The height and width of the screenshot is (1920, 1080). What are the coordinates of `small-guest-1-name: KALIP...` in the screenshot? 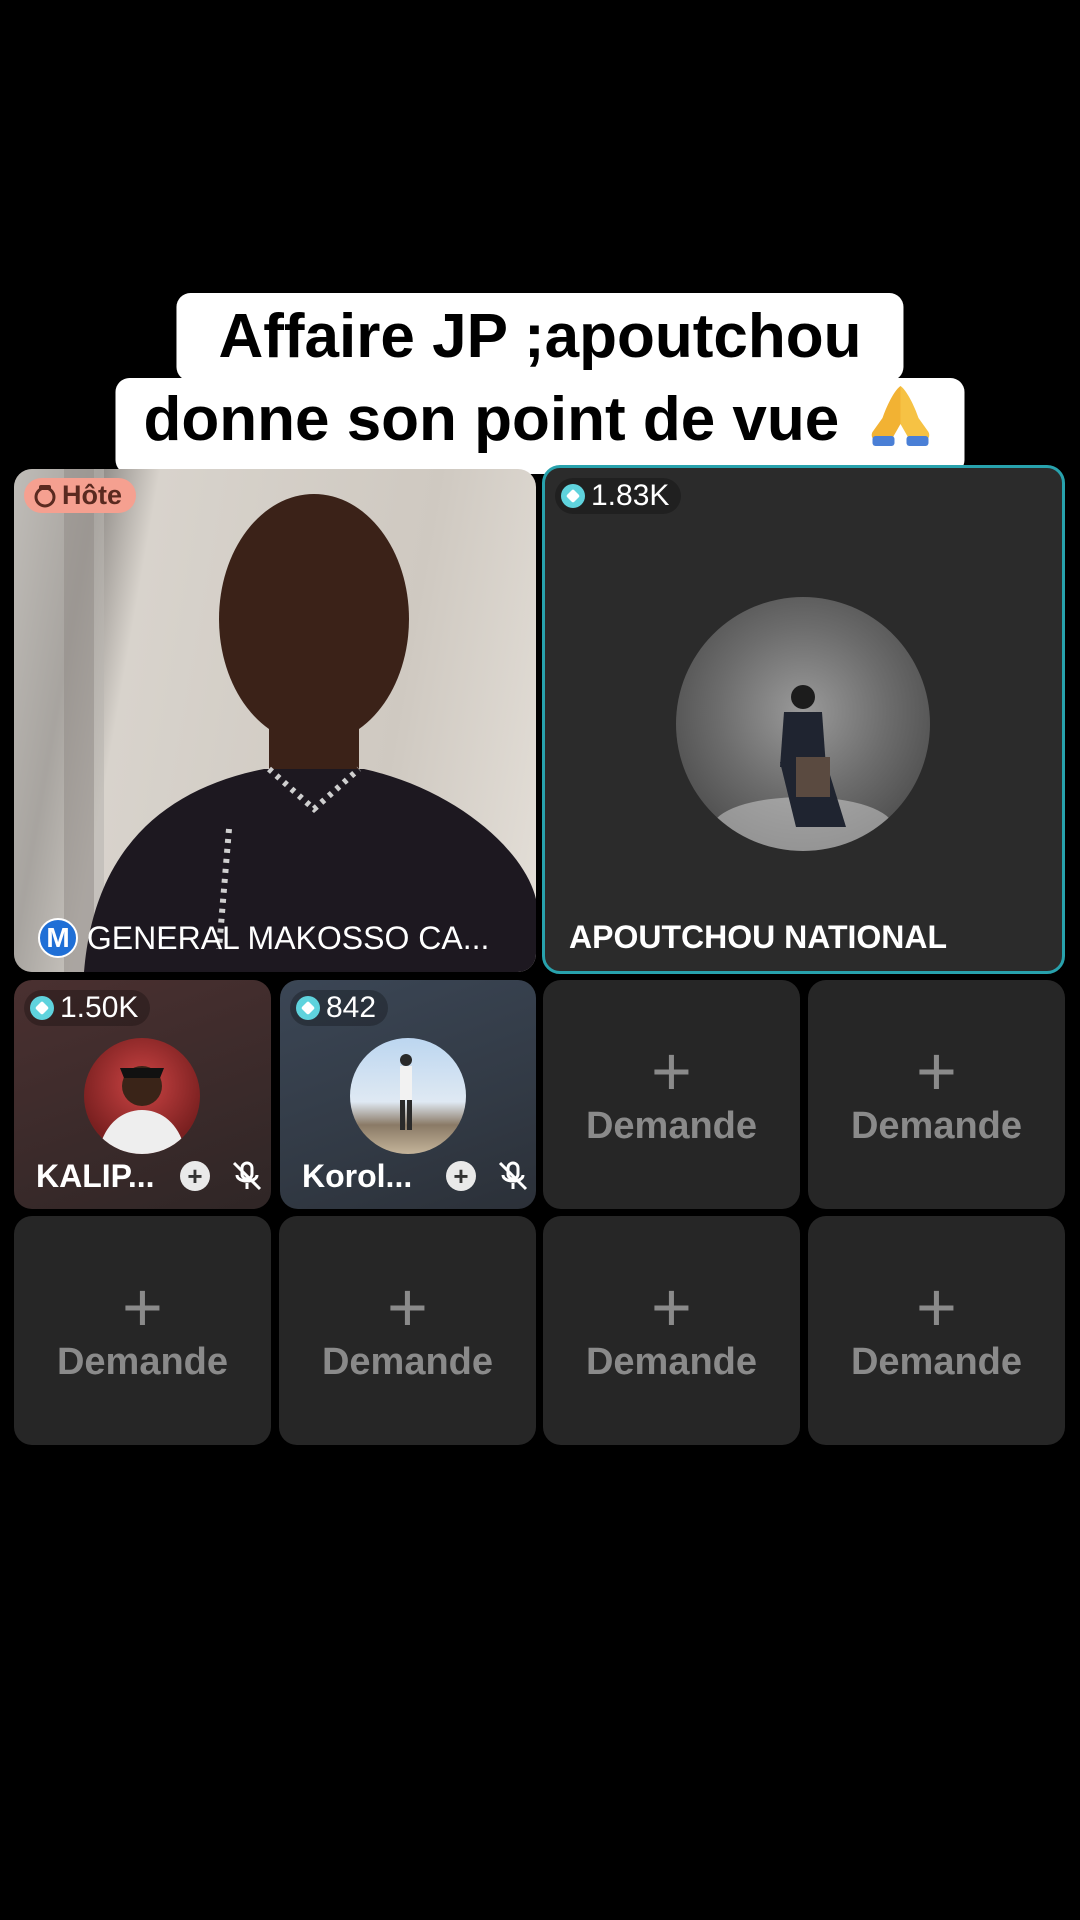 It's located at (95, 1176).